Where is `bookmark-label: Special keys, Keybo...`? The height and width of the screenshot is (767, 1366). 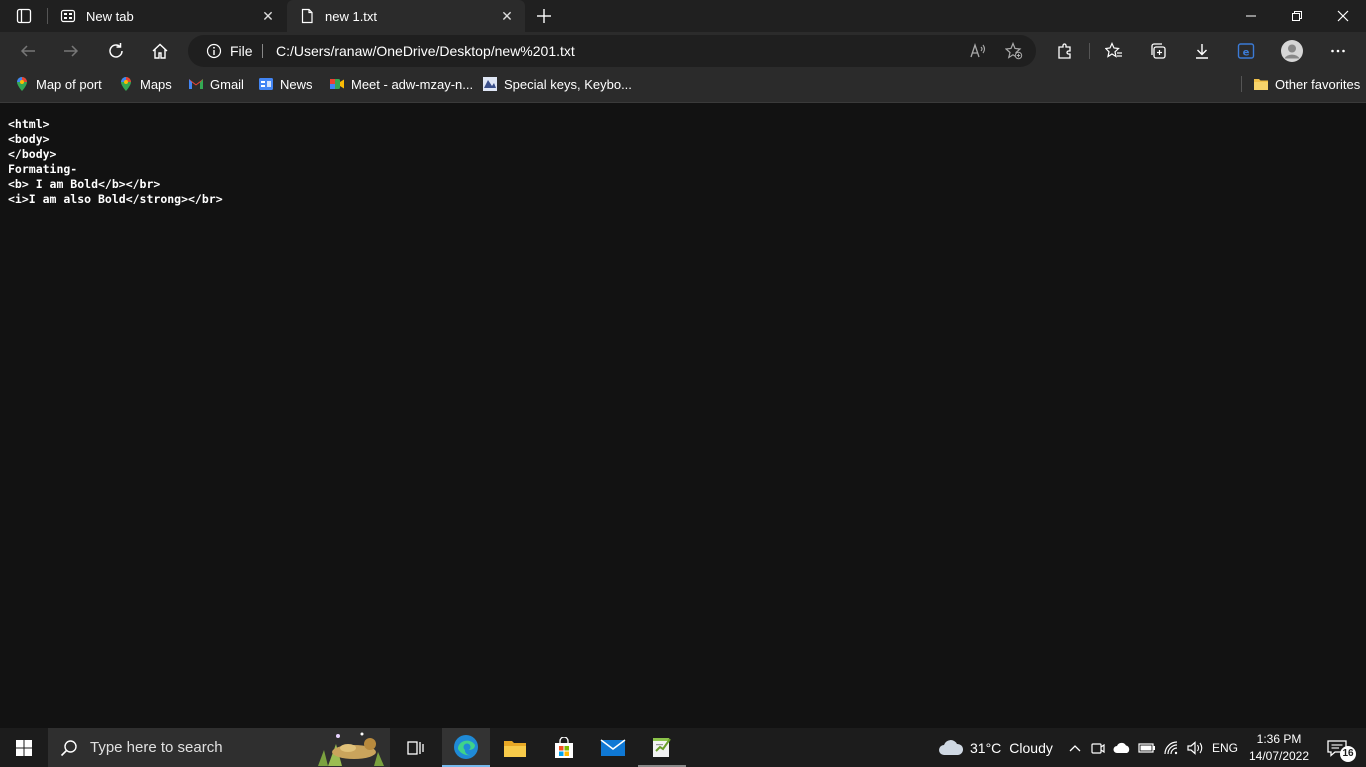 bookmark-label: Special keys, Keybo... is located at coordinates (568, 84).